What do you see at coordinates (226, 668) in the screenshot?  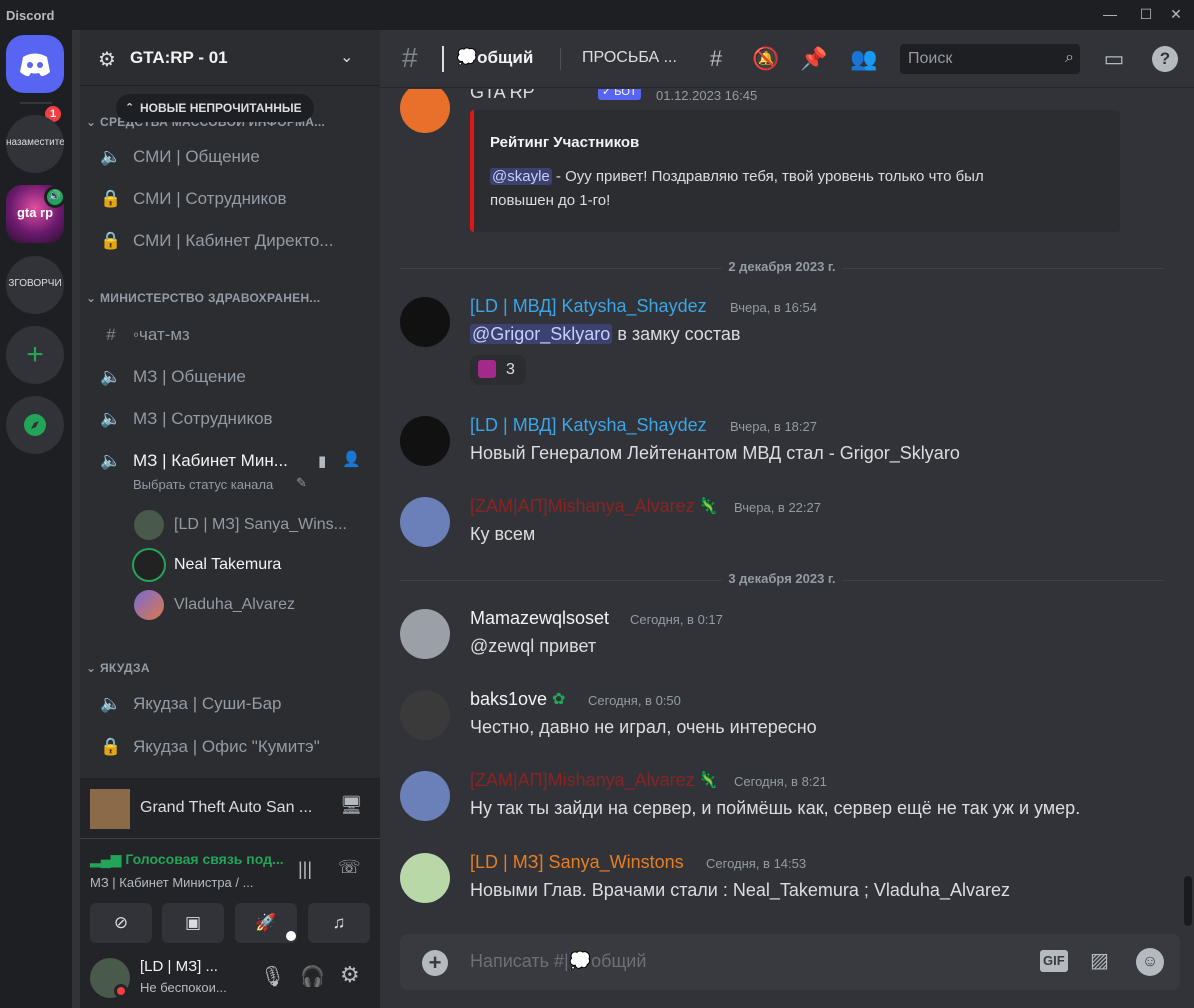 I see `category-yakuza: ⌄ ЯКУДЗА` at bounding box center [226, 668].